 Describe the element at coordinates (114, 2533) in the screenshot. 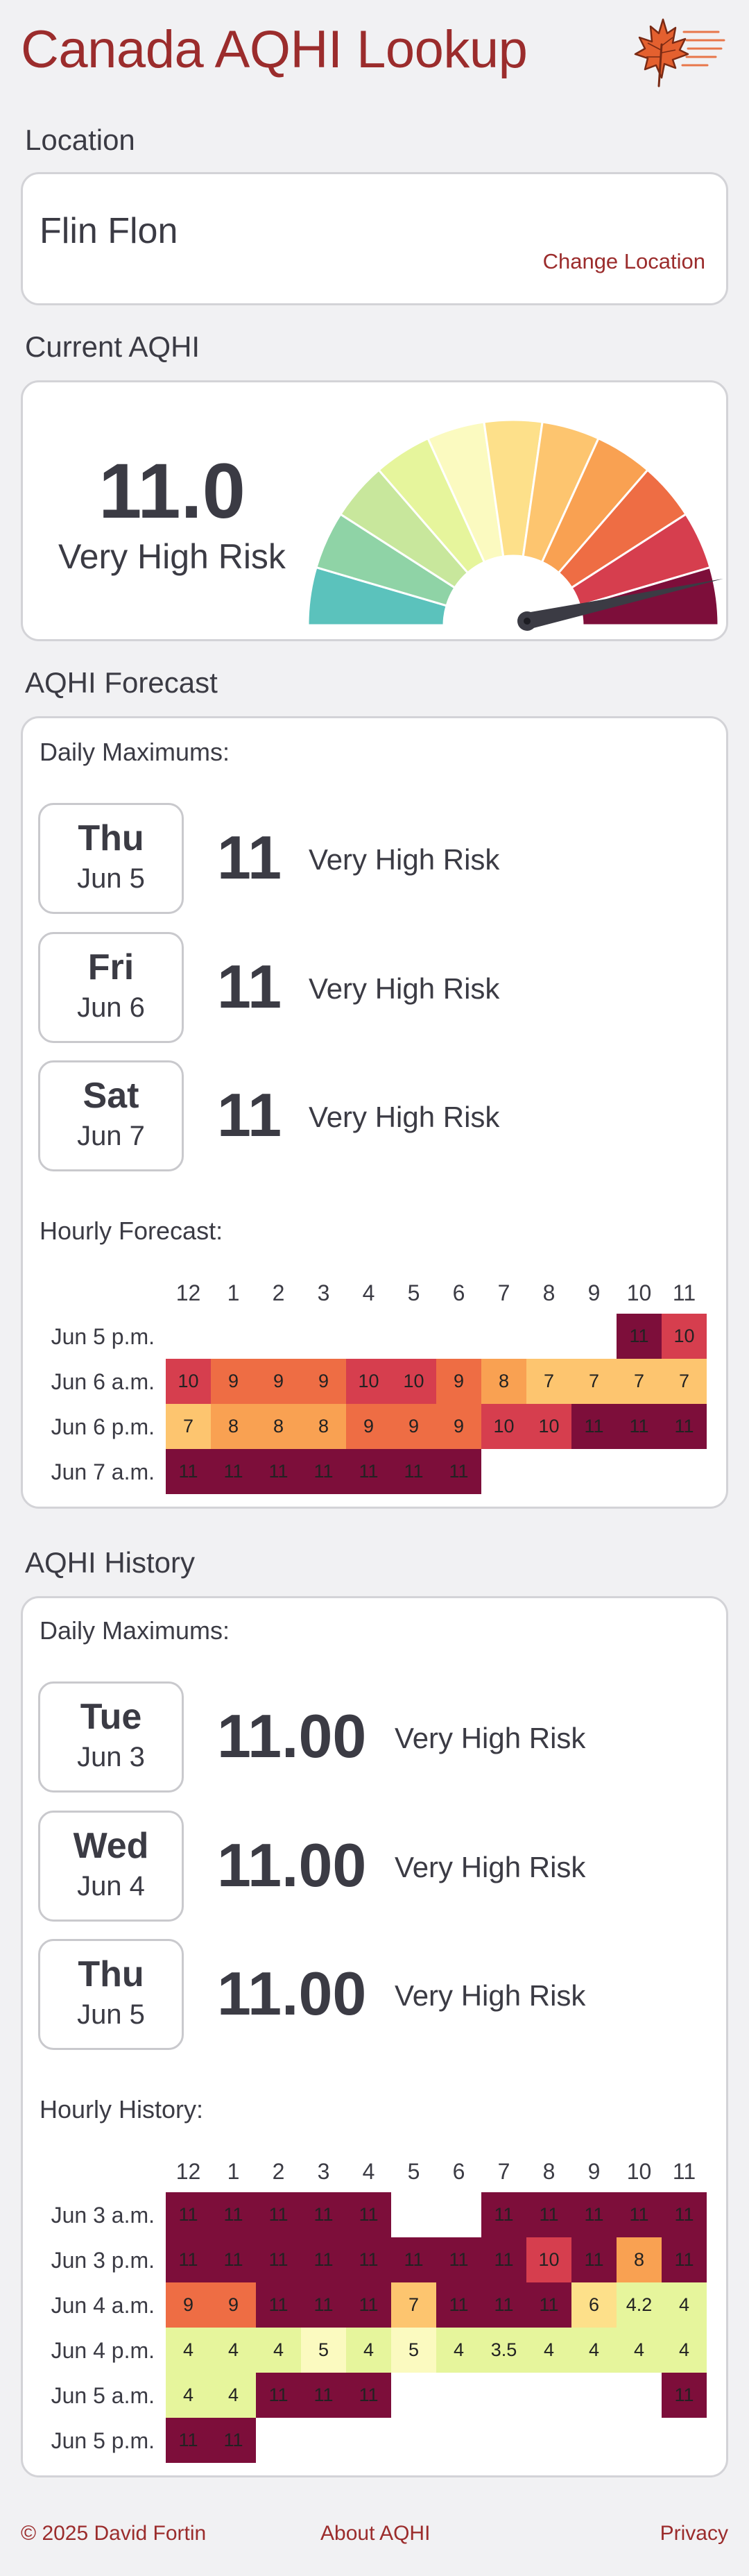

I see `copyright-text: © 2025 David Fortin` at that location.